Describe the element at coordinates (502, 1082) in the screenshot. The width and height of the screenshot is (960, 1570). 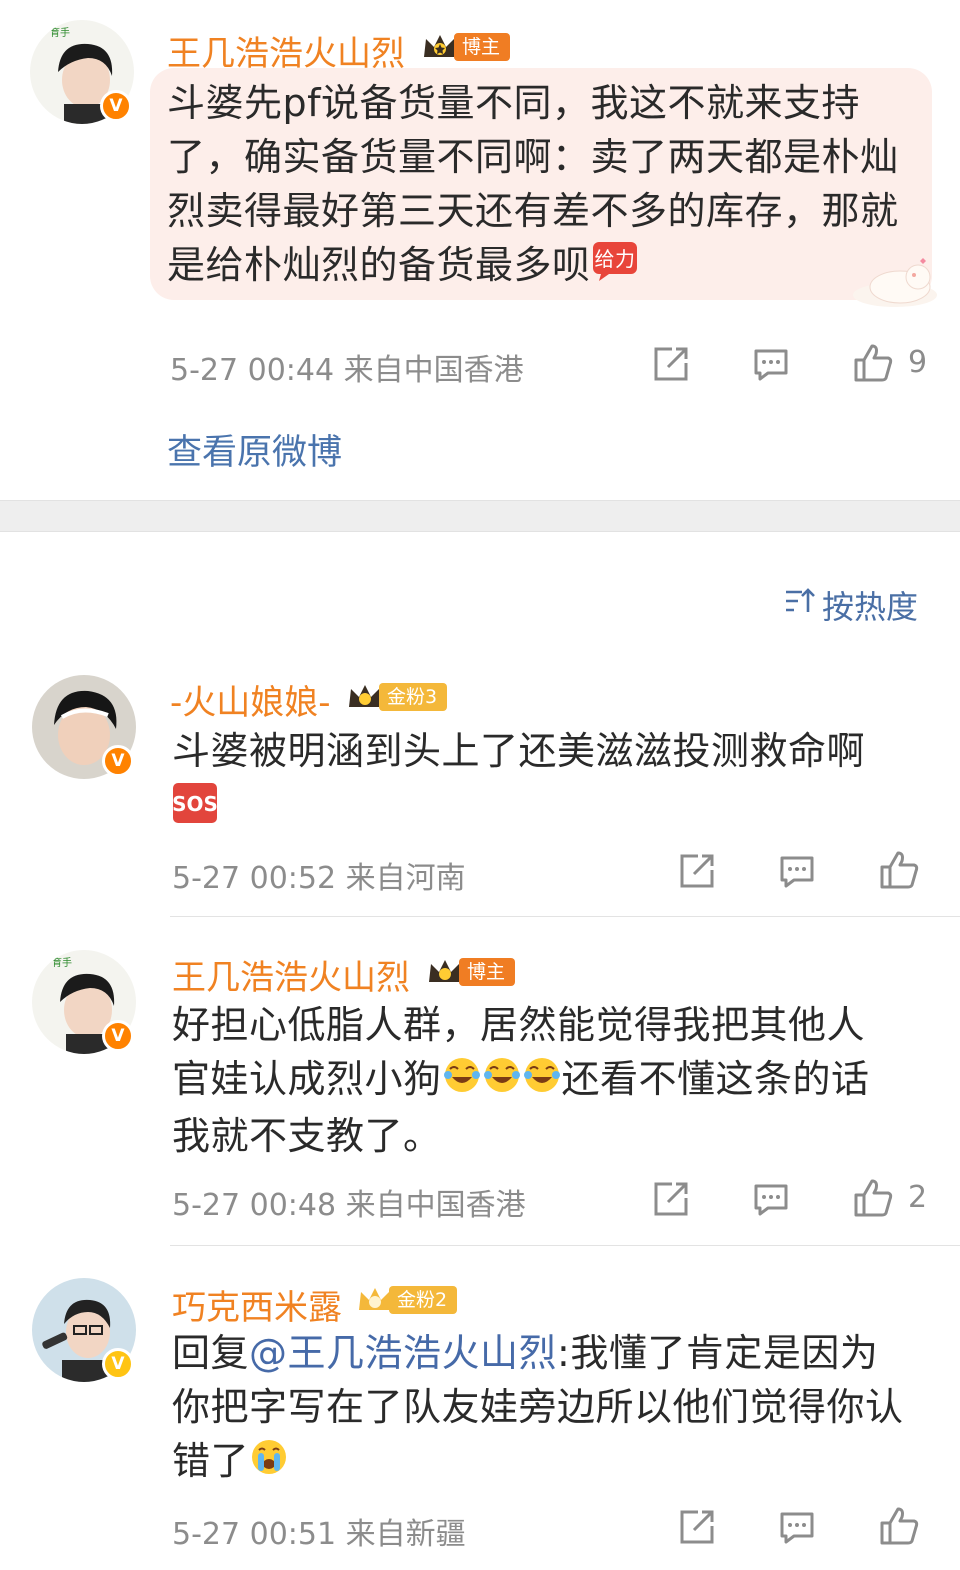
I see `laugh-cry-emoji-icon` at that location.